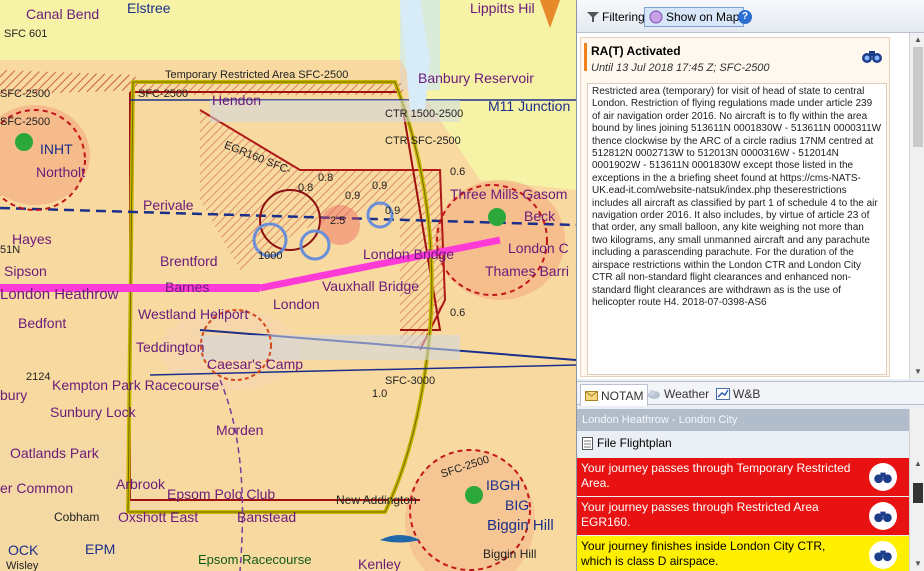 This screenshot has height=571, width=924. I want to click on label-epm: EPM, so click(100, 549).